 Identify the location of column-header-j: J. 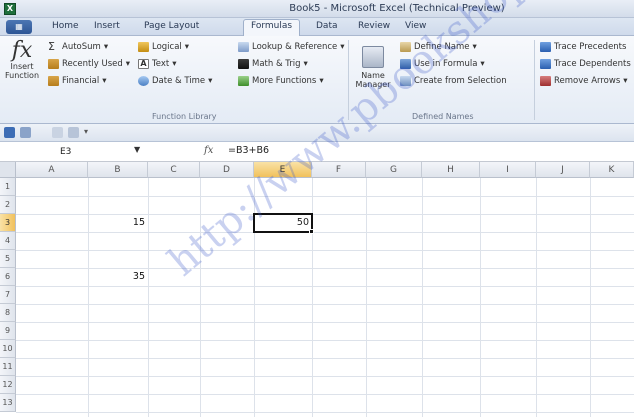
(563, 170).